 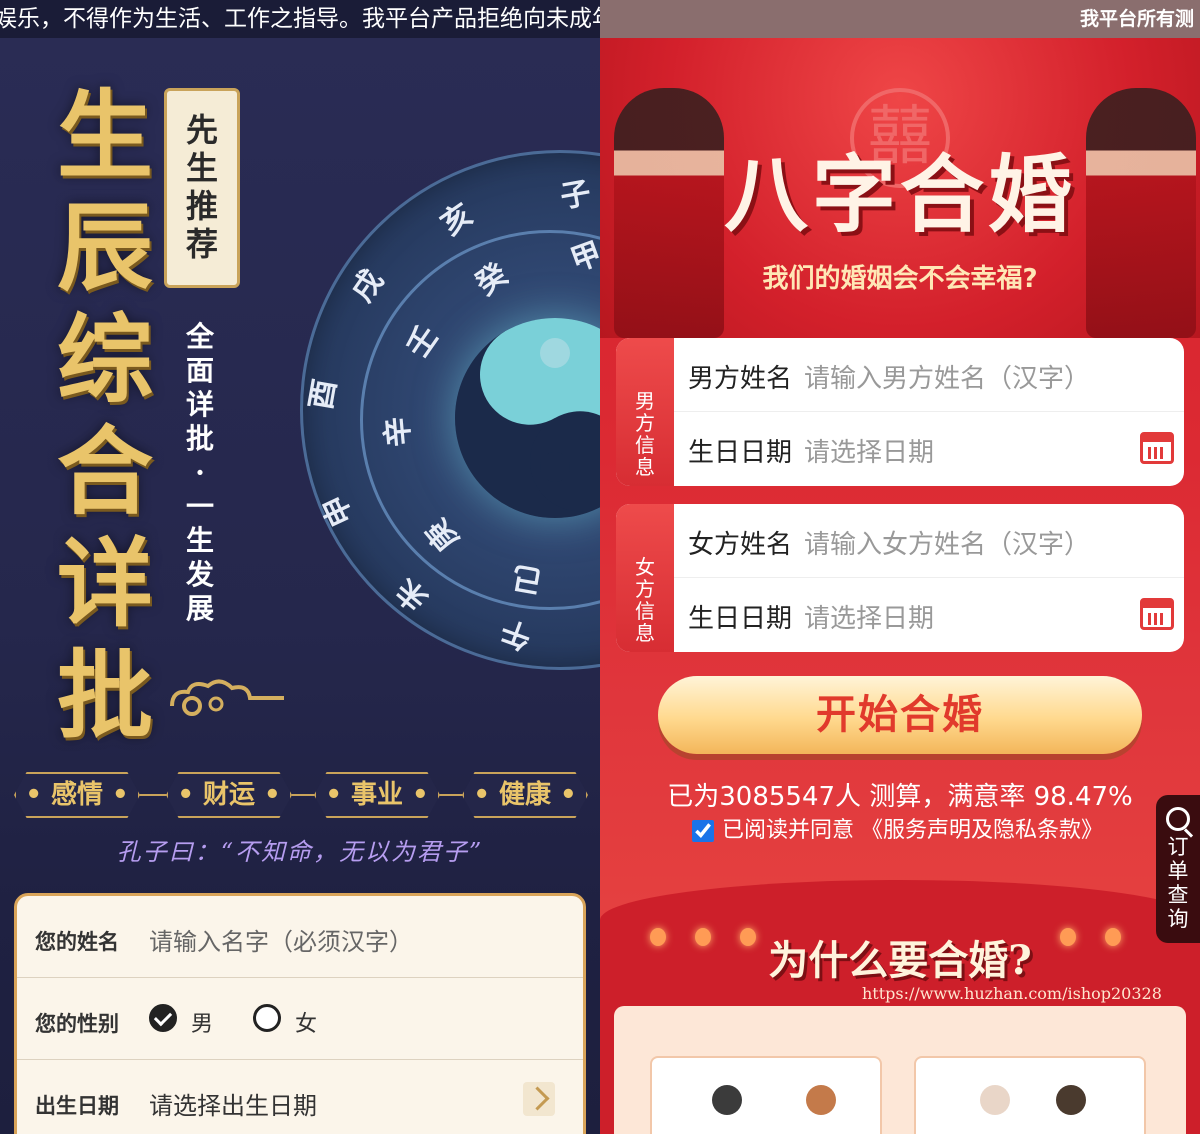 What do you see at coordinates (398, 432) in the screenshot?
I see `rune-xin: 辛` at bounding box center [398, 432].